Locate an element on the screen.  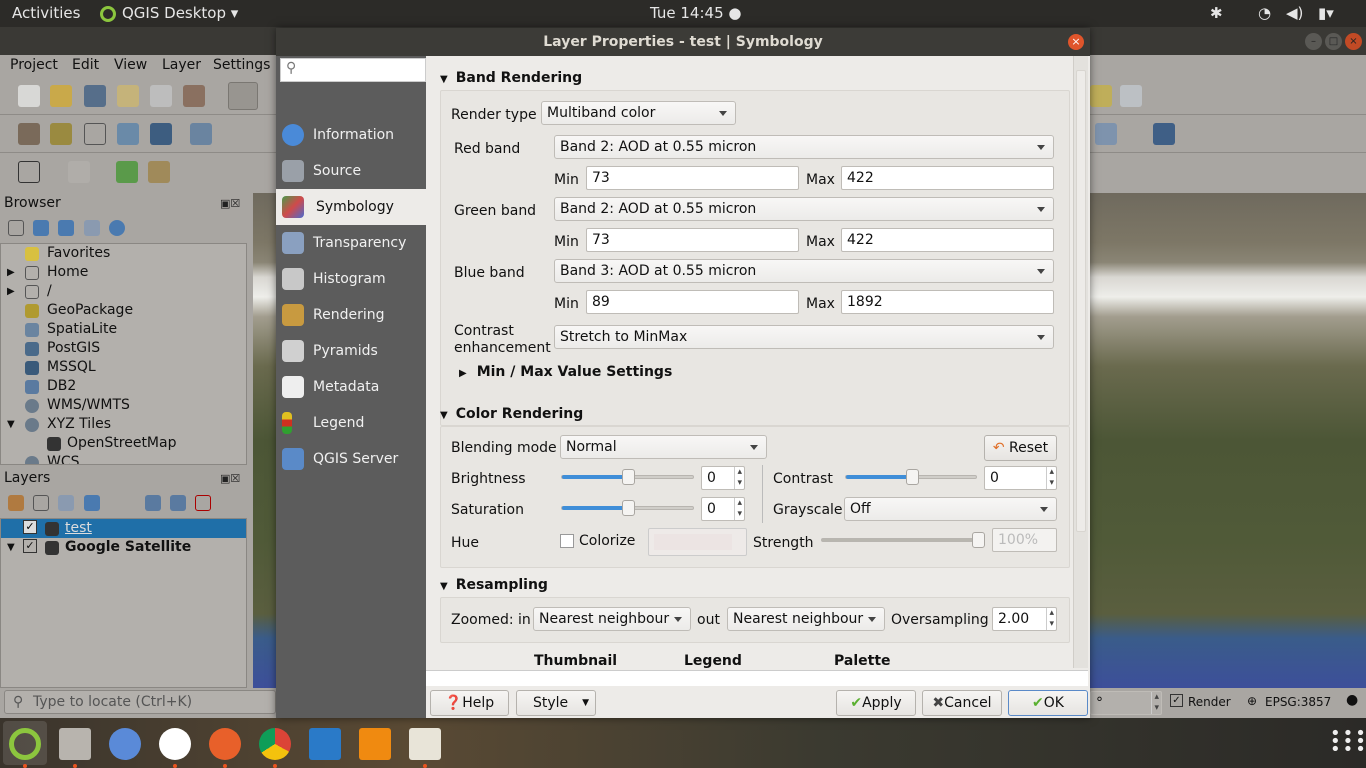
browser-item-mssql: MSSQL is located at coordinates (123, 367).